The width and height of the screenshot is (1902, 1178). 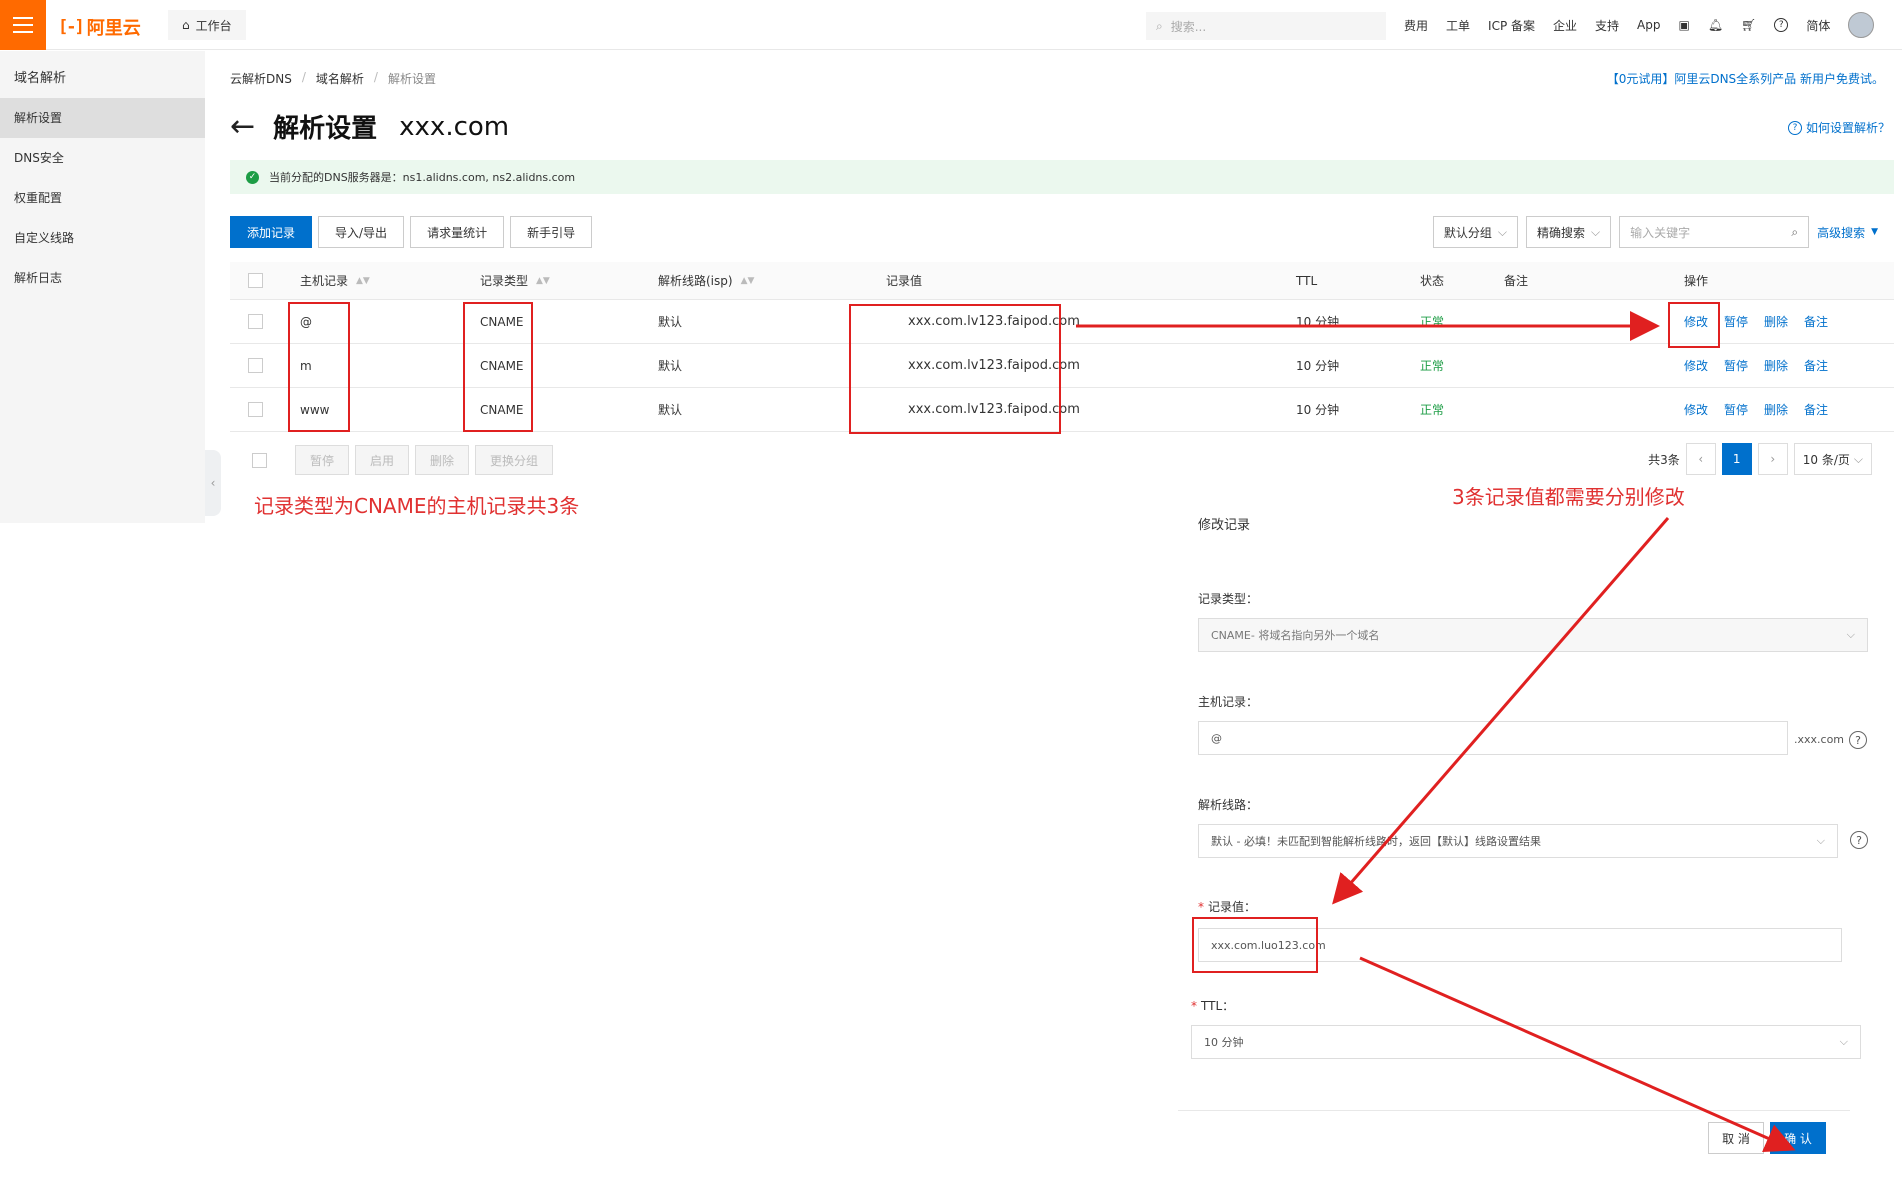 What do you see at coordinates (1648, 25) in the screenshot?
I see `nav-app: App` at bounding box center [1648, 25].